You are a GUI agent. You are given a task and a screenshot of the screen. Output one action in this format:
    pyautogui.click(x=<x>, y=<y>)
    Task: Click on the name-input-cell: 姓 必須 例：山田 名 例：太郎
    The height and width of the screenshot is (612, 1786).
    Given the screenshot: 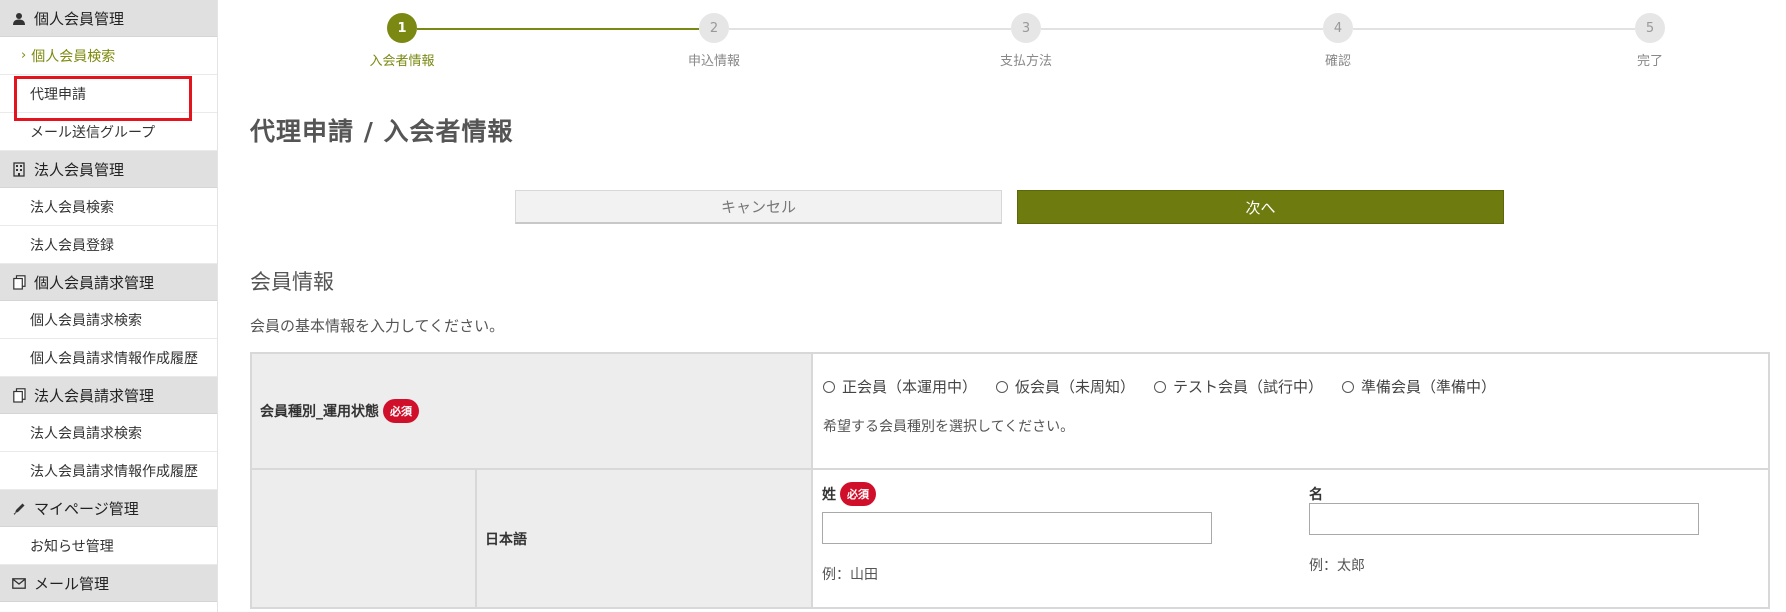 What is the action you would take?
    pyautogui.click(x=1290, y=538)
    